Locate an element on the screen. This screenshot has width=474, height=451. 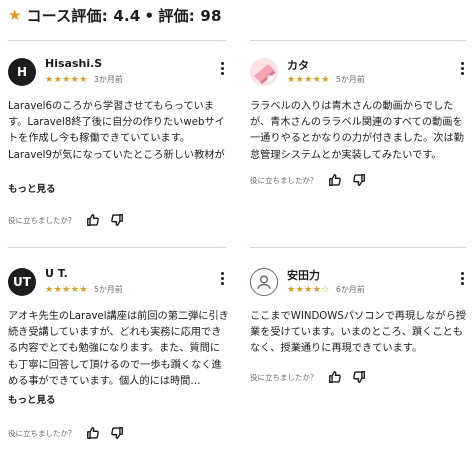
course-rating-header: ★ コース評価: 4.4 • 評価: 98 is located at coordinates (115, 15).